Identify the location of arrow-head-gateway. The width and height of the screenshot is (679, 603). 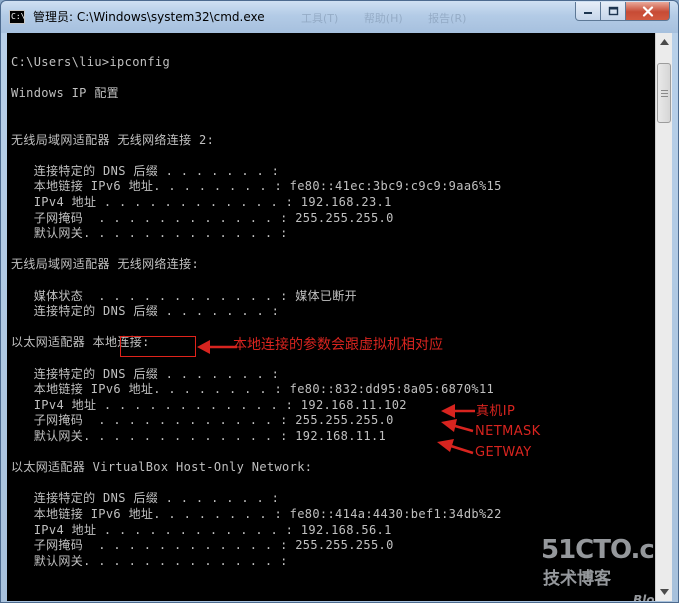
(445, 445).